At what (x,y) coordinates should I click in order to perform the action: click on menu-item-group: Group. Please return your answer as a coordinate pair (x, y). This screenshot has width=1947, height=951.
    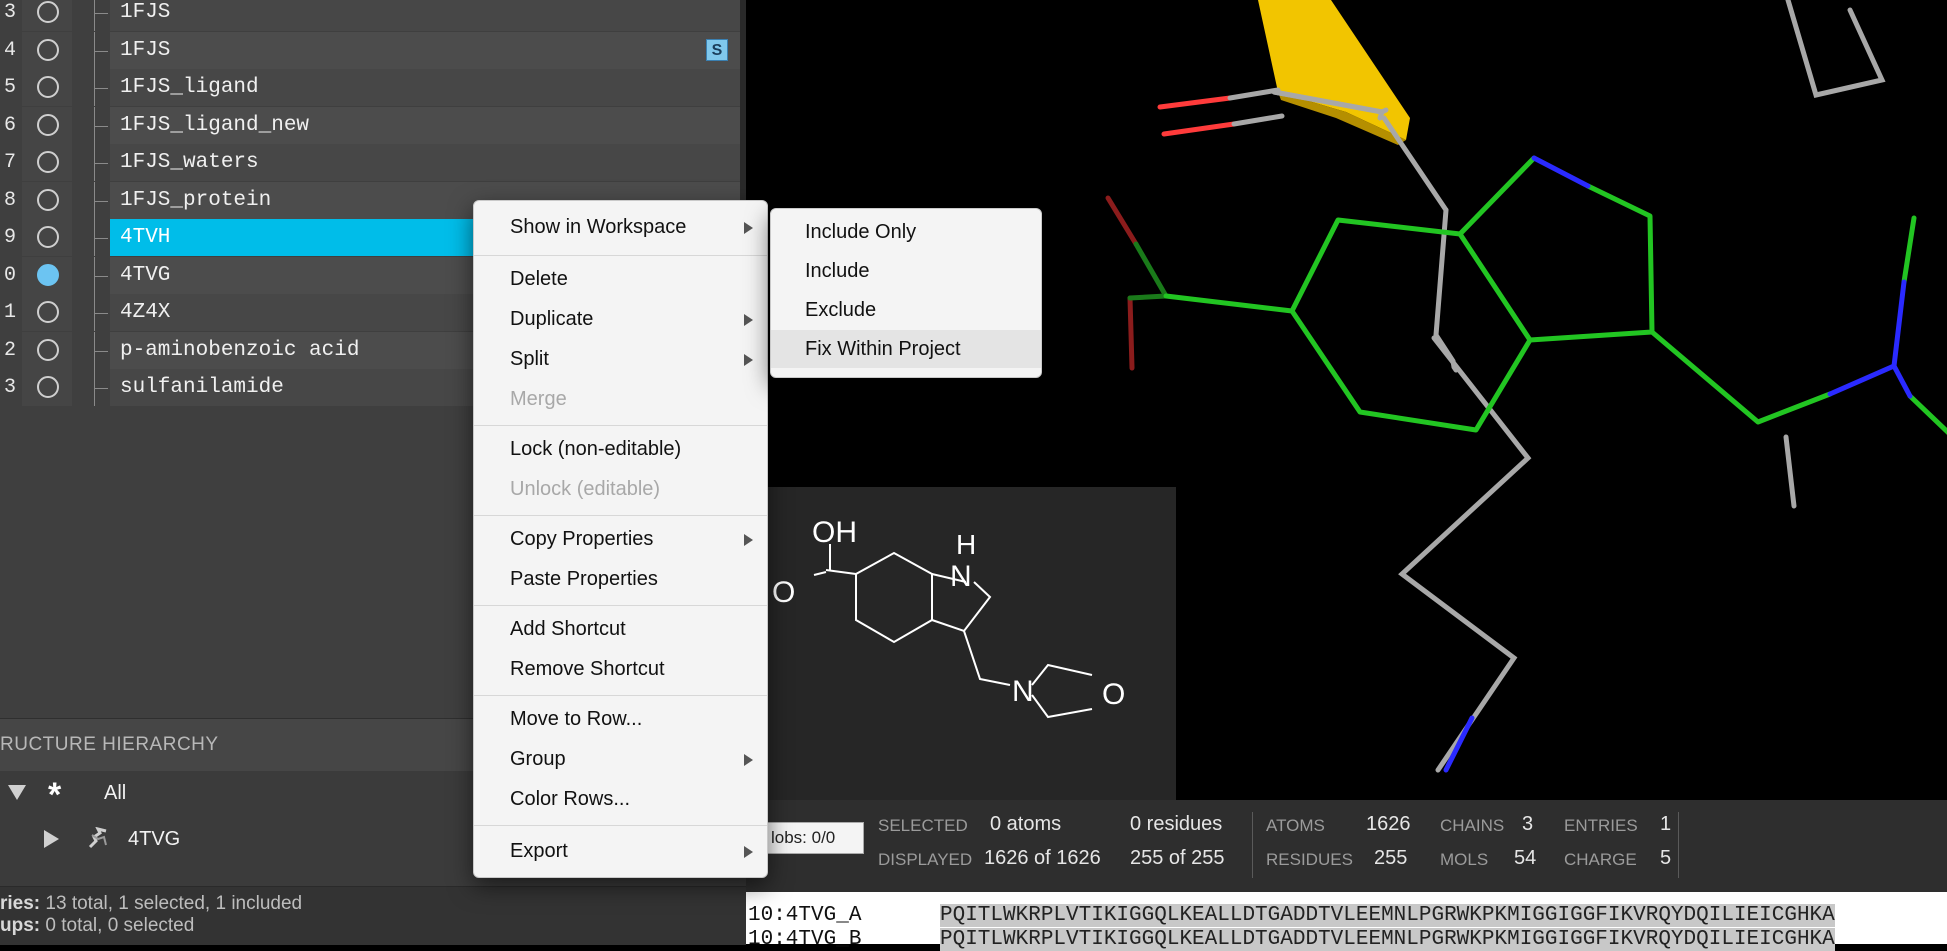
    Looking at the image, I should click on (620, 759).